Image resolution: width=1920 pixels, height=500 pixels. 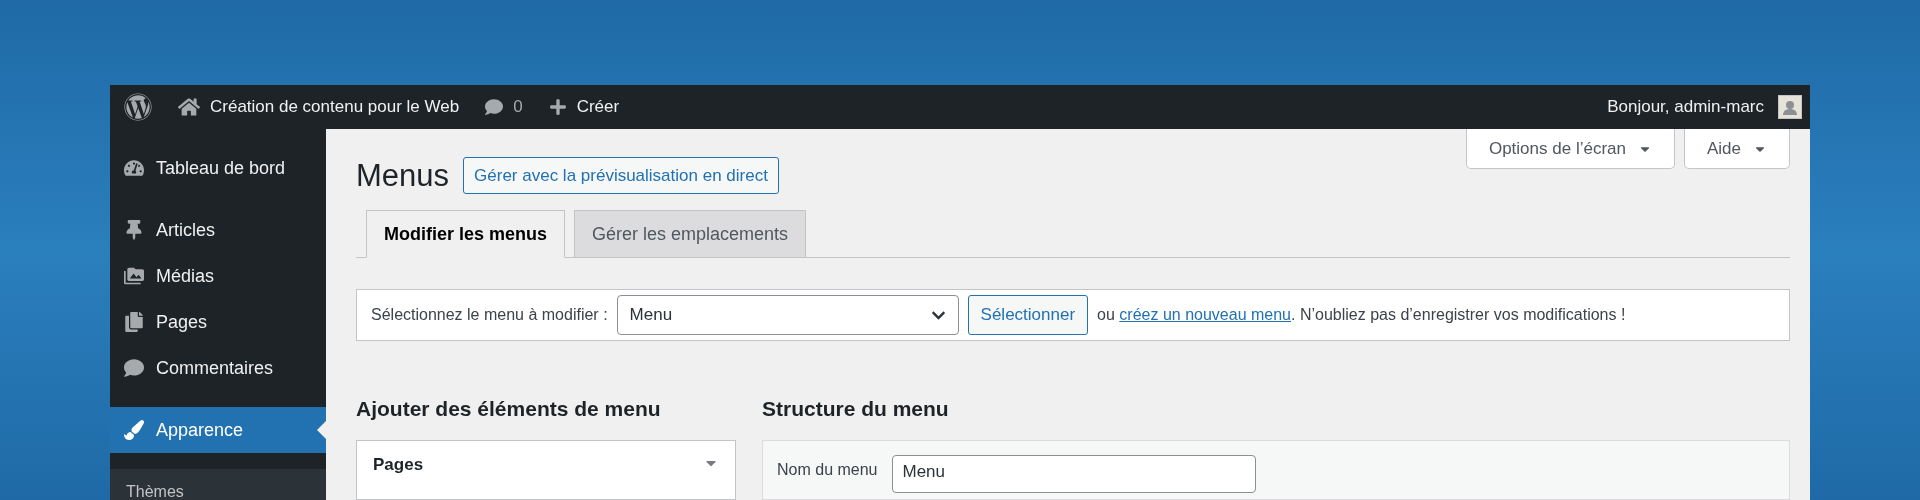 What do you see at coordinates (787, 315) in the screenshot?
I see `menu-dropdown: Menu` at bounding box center [787, 315].